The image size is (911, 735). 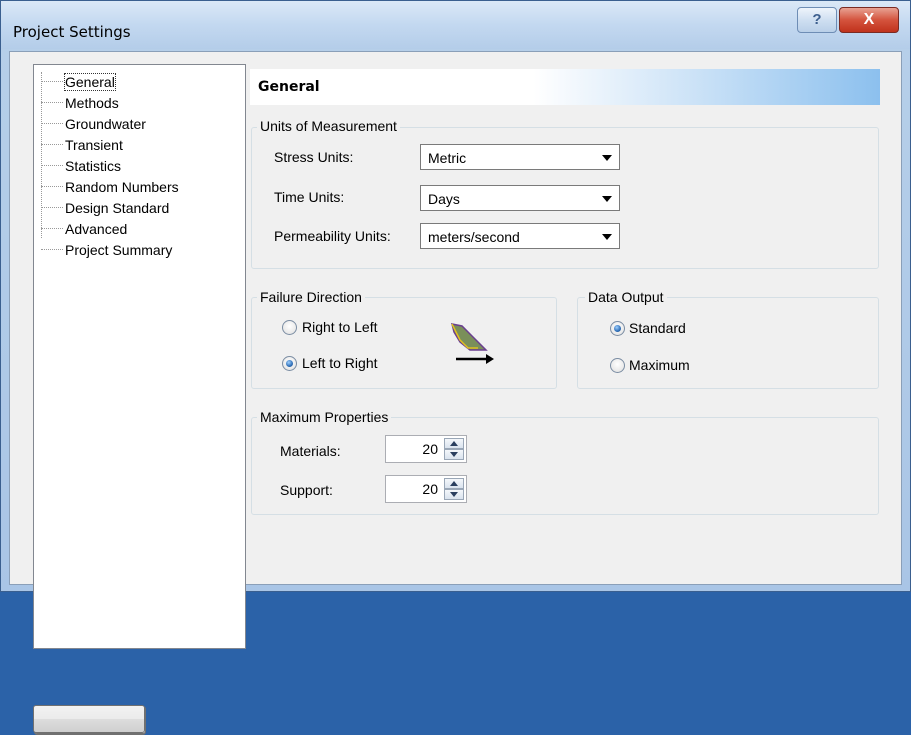 I want to click on failure-direction-label: Failure Direction, so click(x=311, y=297).